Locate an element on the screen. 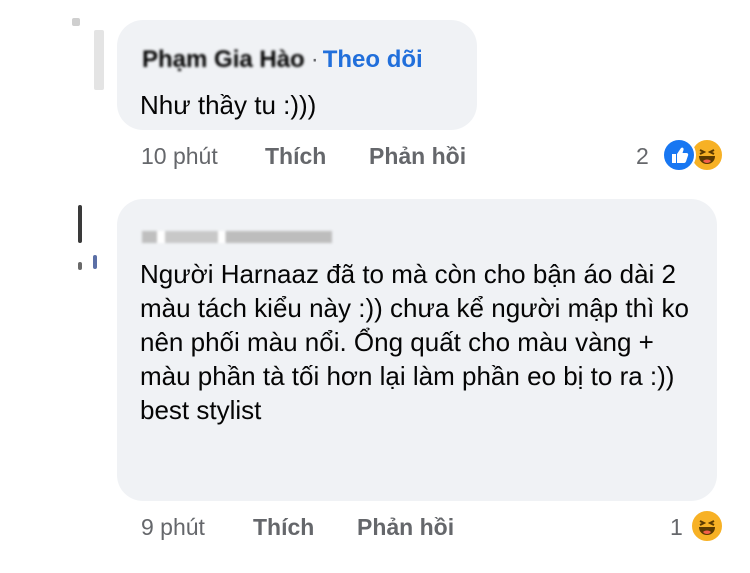  timestamp: 10 phút is located at coordinates (179, 156).